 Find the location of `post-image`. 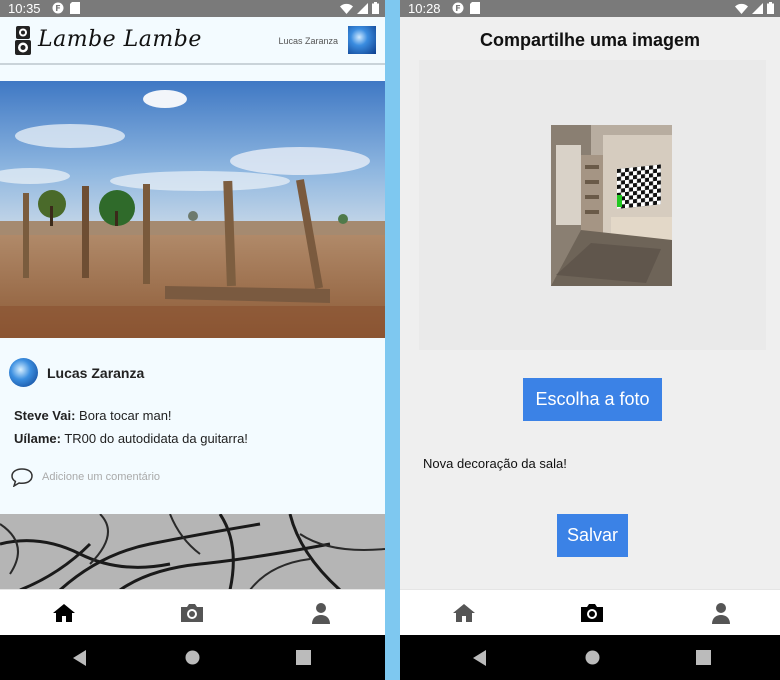

post-image is located at coordinates (192, 552).